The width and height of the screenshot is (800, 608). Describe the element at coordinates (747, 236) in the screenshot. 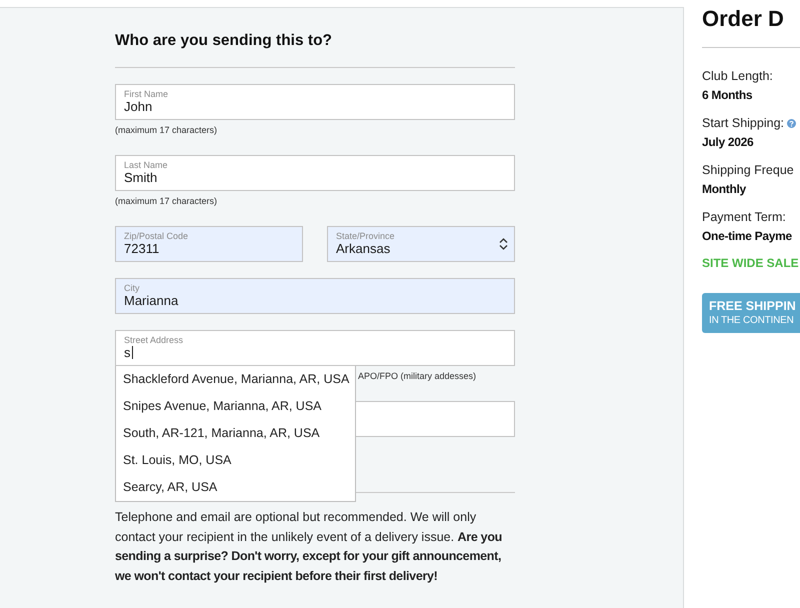

I see `detail-value: One-time Payme` at that location.